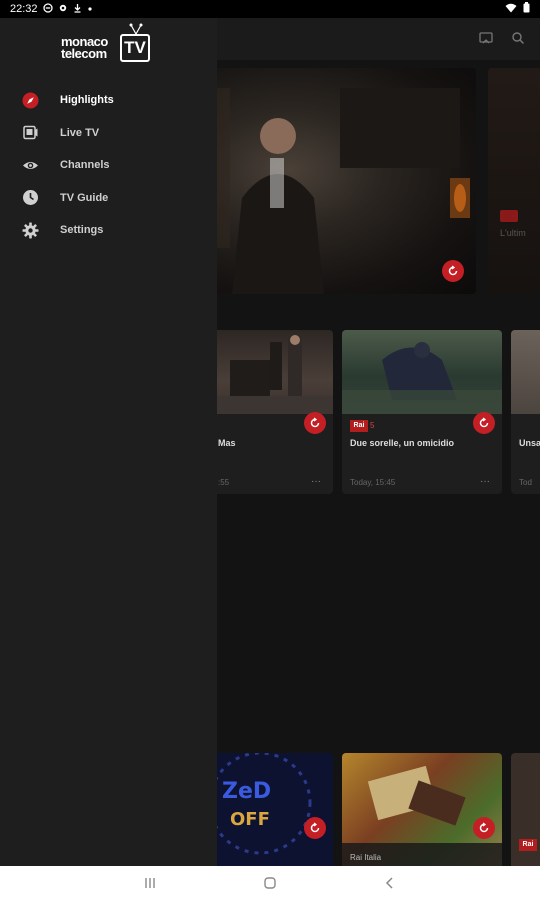 Image resolution: width=540 pixels, height=900 pixels. What do you see at coordinates (227, 443) in the screenshot?
I see `card-title: Mas` at bounding box center [227, 443].